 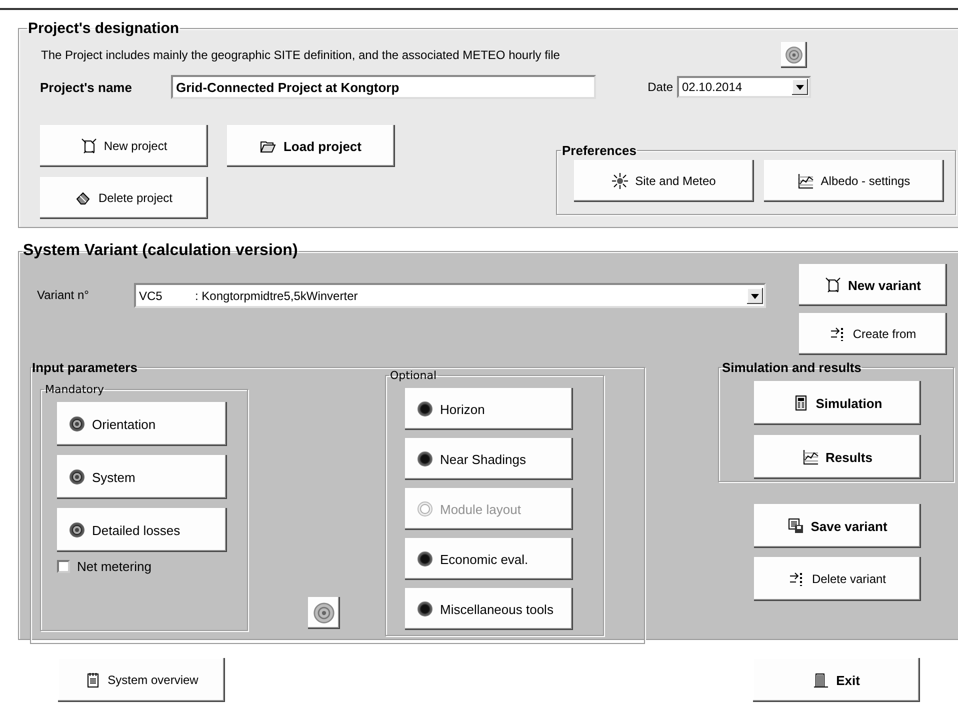 What do you see at coordinates (142, 424) in the screenshot?
I see `parameter-button: Orientation` at bounding box center [142, 424].